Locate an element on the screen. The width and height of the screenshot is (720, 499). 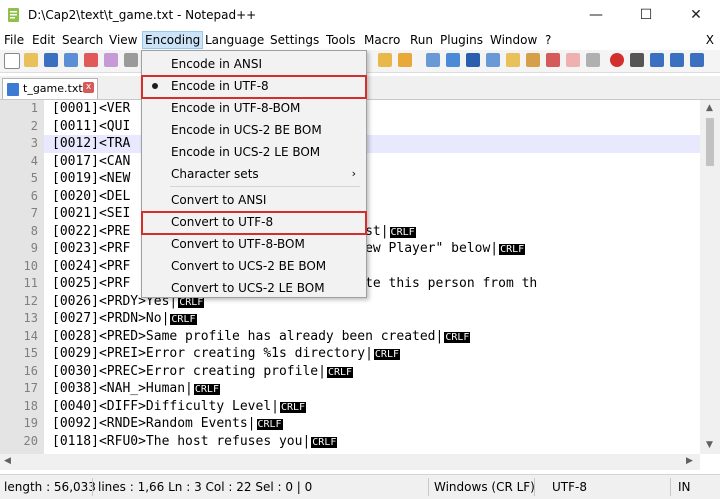
menu-settings: Settings is located at coordinates (294, 40).